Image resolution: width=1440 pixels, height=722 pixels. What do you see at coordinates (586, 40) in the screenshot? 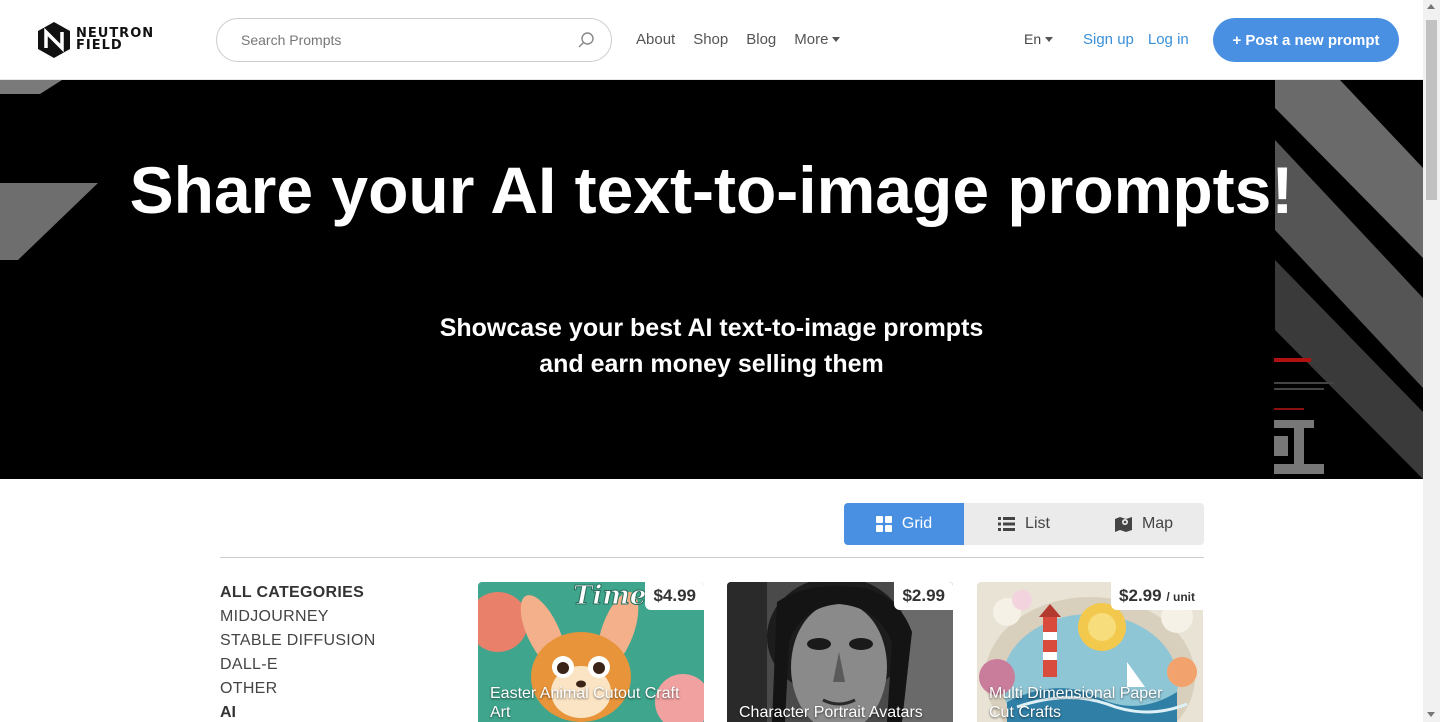
I see `search-icon` at bounding box center [586, 40].